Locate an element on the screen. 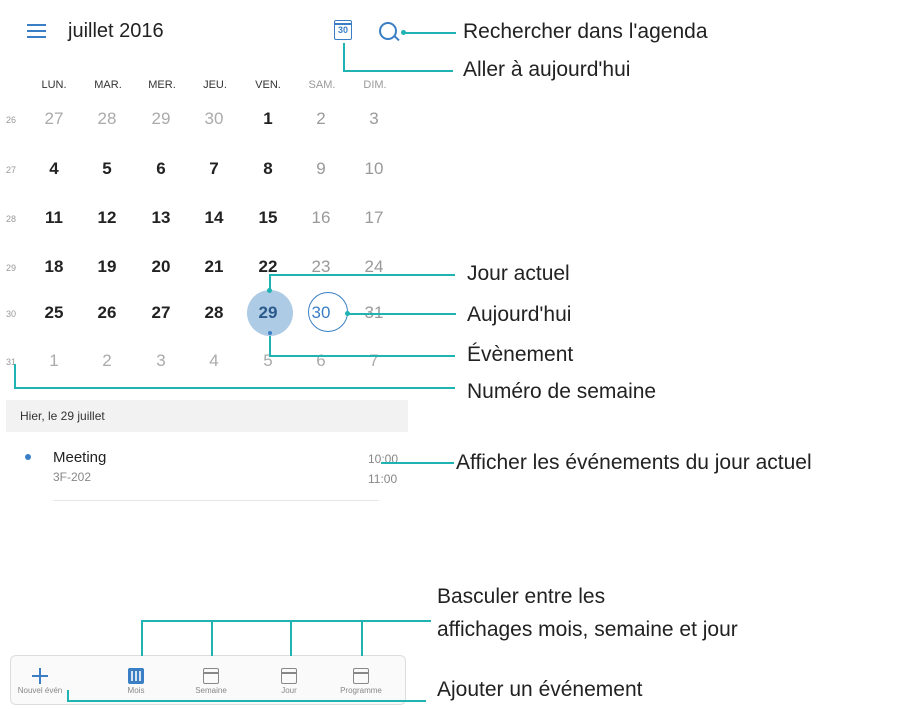 The width and height of the screenshot is (906, 709). week-number: 28 is located at coordinates (11, 219).